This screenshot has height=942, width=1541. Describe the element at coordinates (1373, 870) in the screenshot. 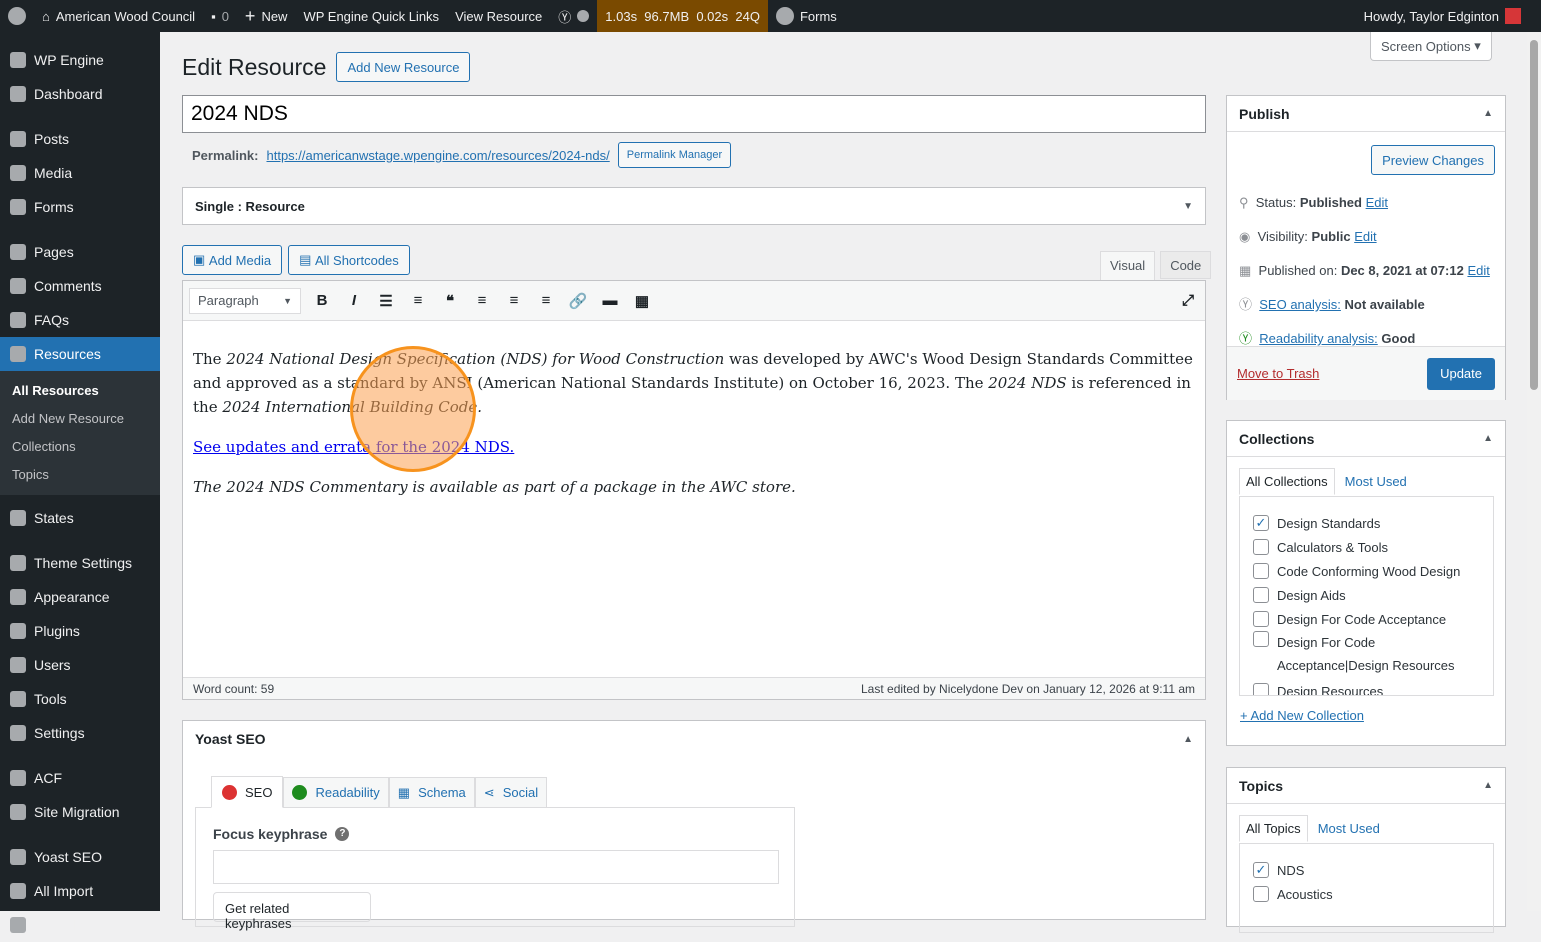

I see `checkbox-item: ✓ NDS` at that location.